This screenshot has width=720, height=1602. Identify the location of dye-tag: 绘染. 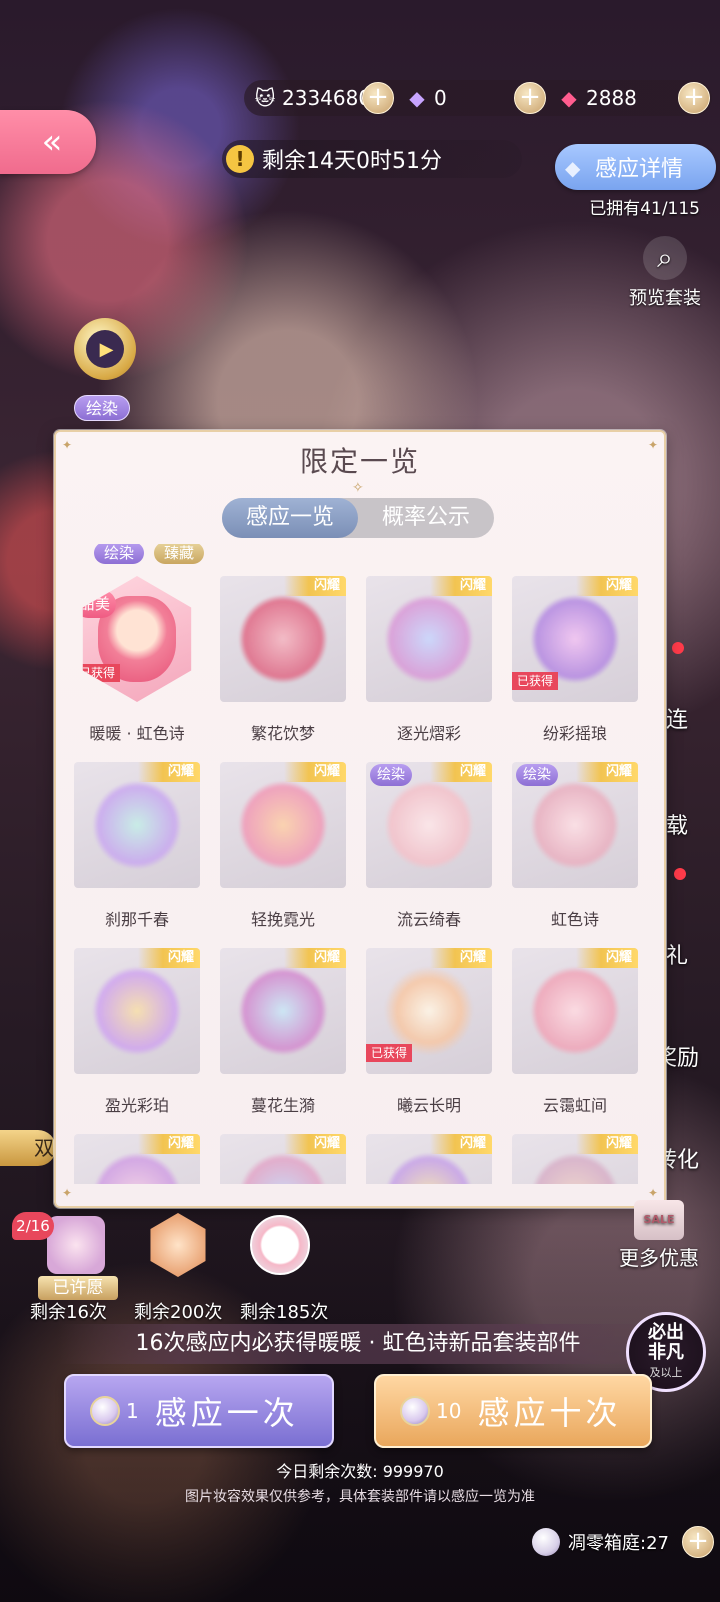
(102, 408).